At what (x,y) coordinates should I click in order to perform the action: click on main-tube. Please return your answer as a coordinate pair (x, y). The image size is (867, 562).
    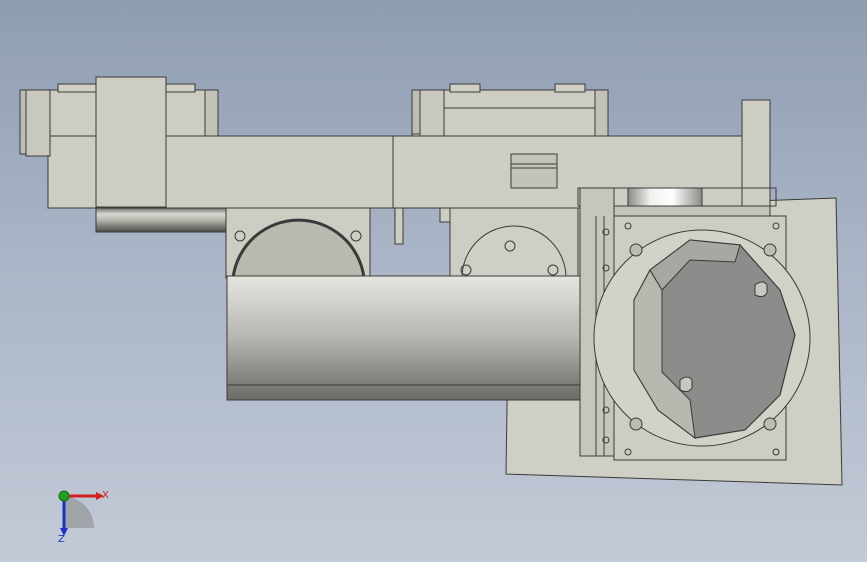
    Looking at the image, I should click on (407, 338).